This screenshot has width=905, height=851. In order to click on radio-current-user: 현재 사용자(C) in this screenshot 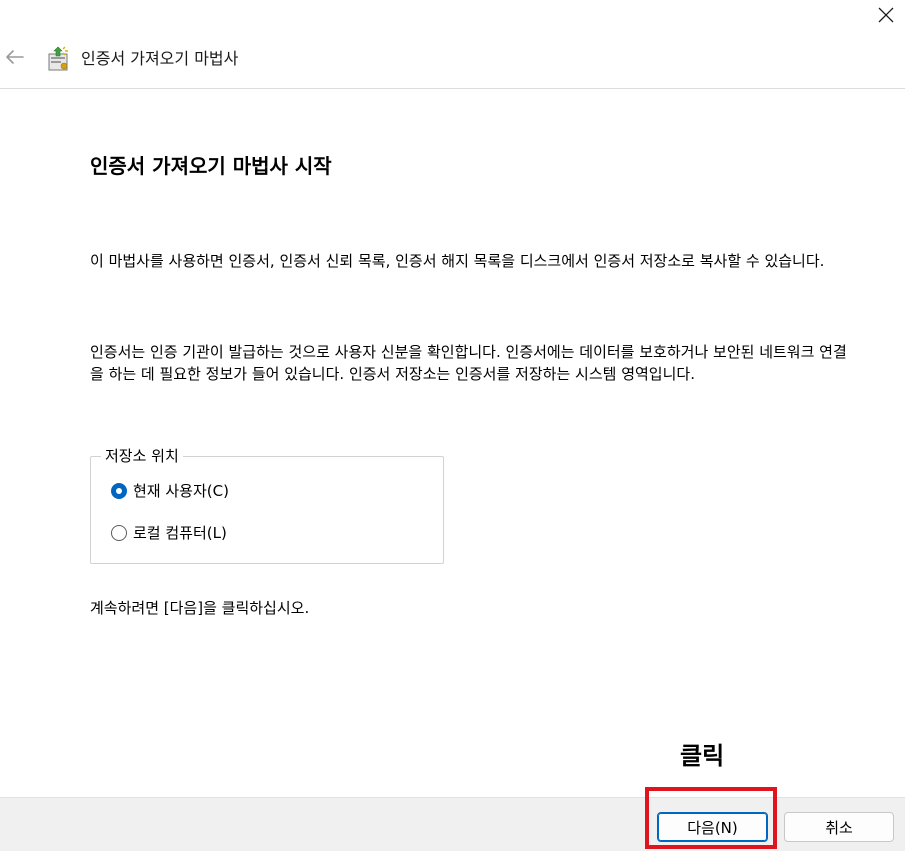, I will do `click(170, 491)`.